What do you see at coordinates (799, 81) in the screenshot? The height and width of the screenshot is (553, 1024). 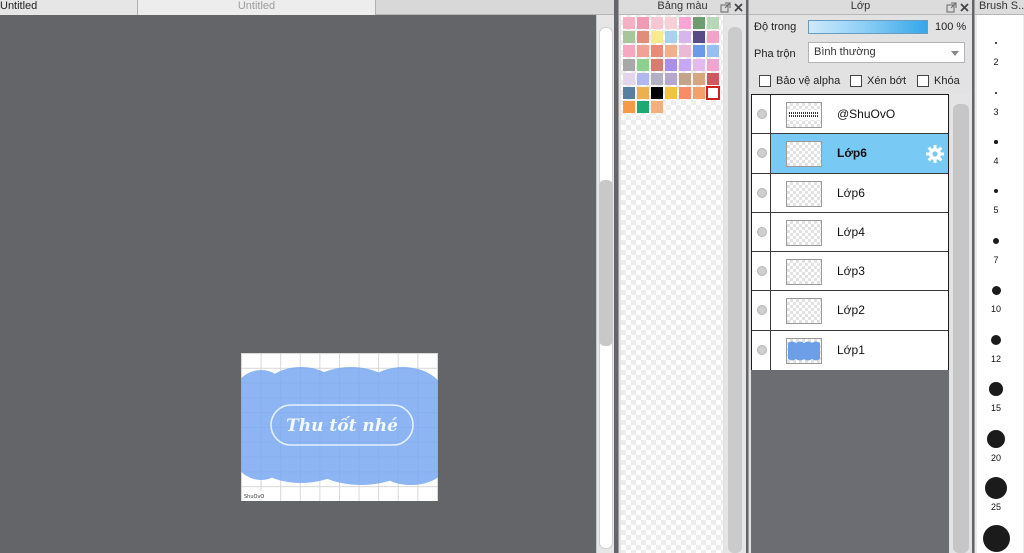 I see `protect-alpha-option: Bảo vệ alpha` at bounding box center [799, 81].